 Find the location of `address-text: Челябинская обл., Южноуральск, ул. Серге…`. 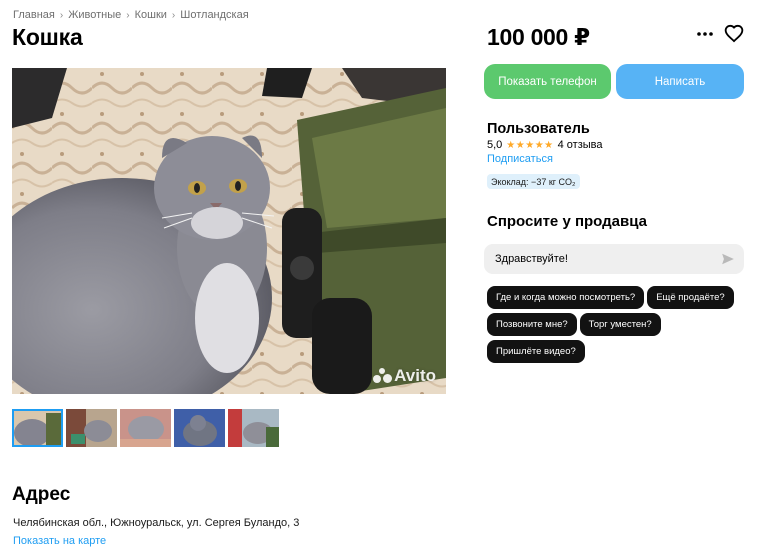

address-text: Челябинская обл., Южноуральск, ул. Серге… is located at coordinates (156, 523).